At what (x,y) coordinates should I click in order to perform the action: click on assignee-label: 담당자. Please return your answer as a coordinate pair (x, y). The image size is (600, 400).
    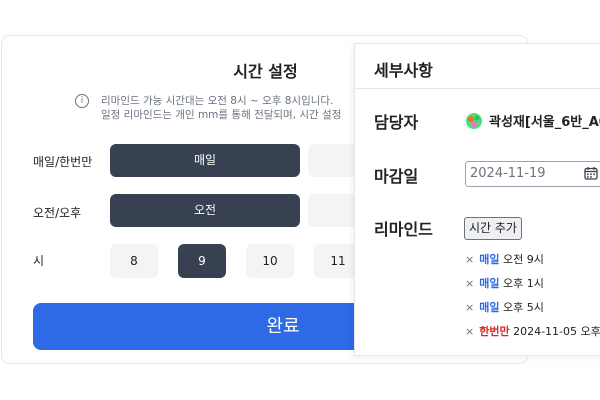
    Looking at the image, I should click on (396, 122).